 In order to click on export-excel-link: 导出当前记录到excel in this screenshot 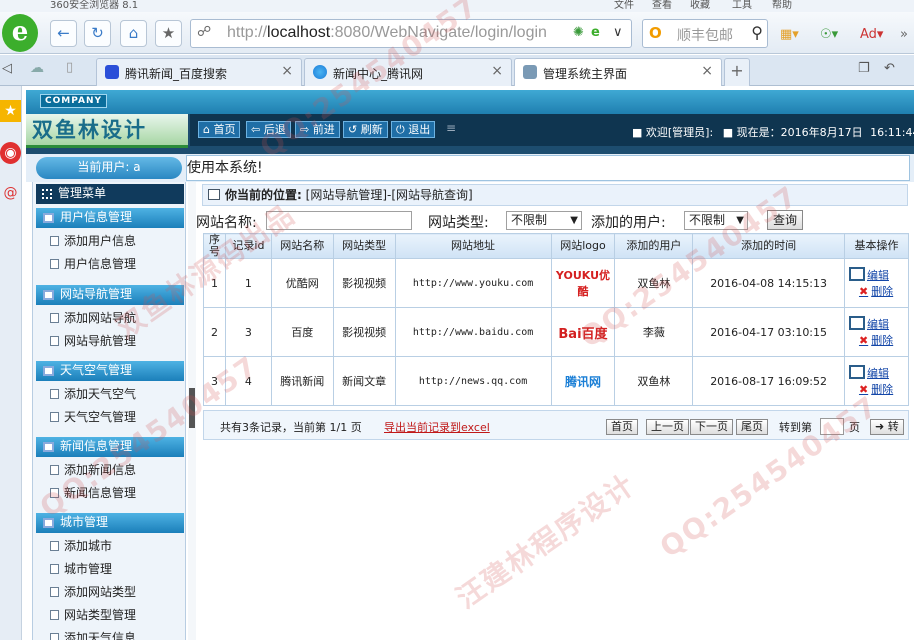, I will do `click(437, 427)`.